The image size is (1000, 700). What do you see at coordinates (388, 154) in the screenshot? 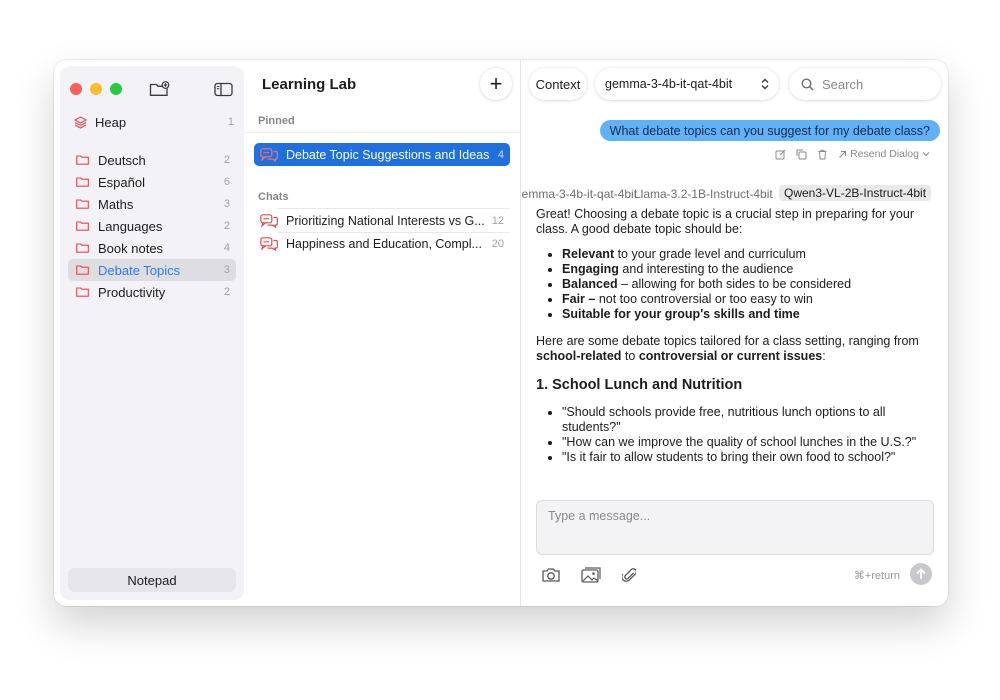
I see `chat-title: Debate Topic Suggestions and Ideas` at bounding box center [388, 154].